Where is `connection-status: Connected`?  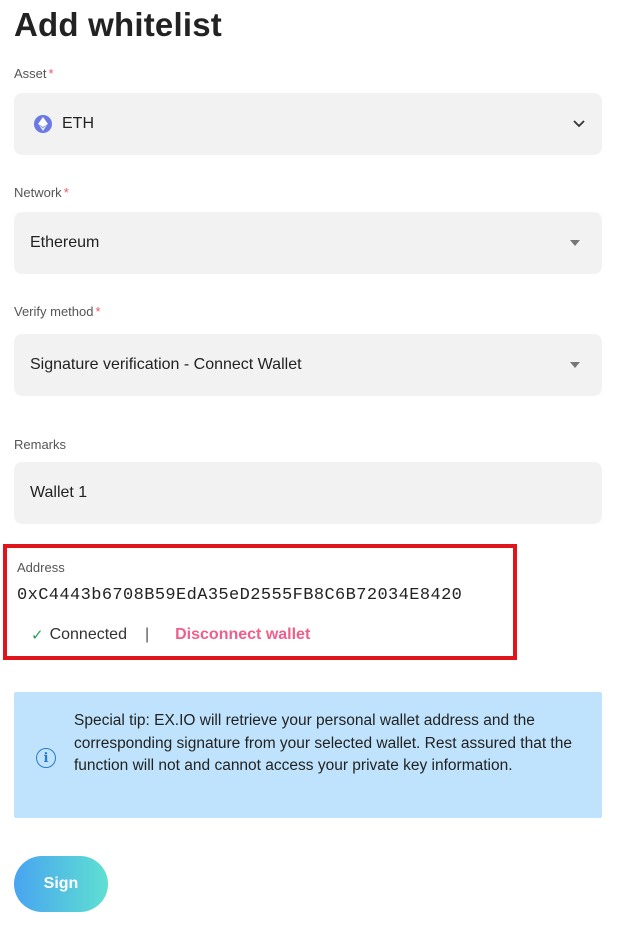 connection-status: Connected is located at coordinates (88, 634).